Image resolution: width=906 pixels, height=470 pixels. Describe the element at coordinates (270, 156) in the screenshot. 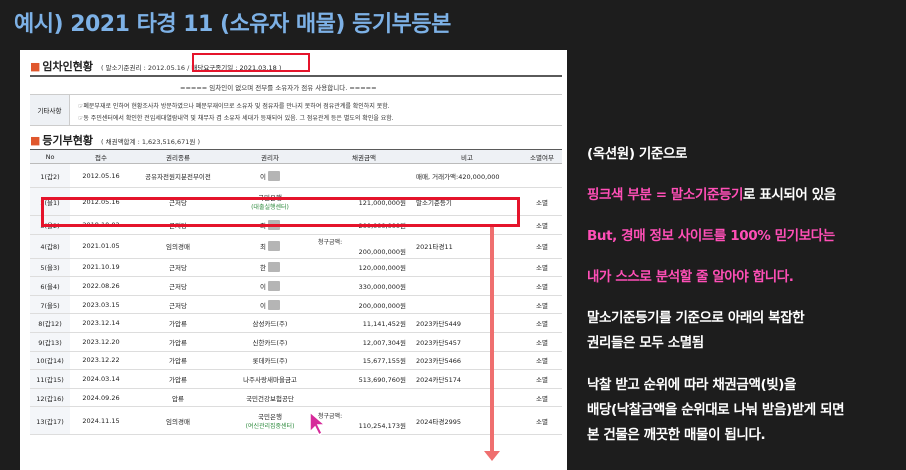

I see `col-holder: 권리자` at that location.